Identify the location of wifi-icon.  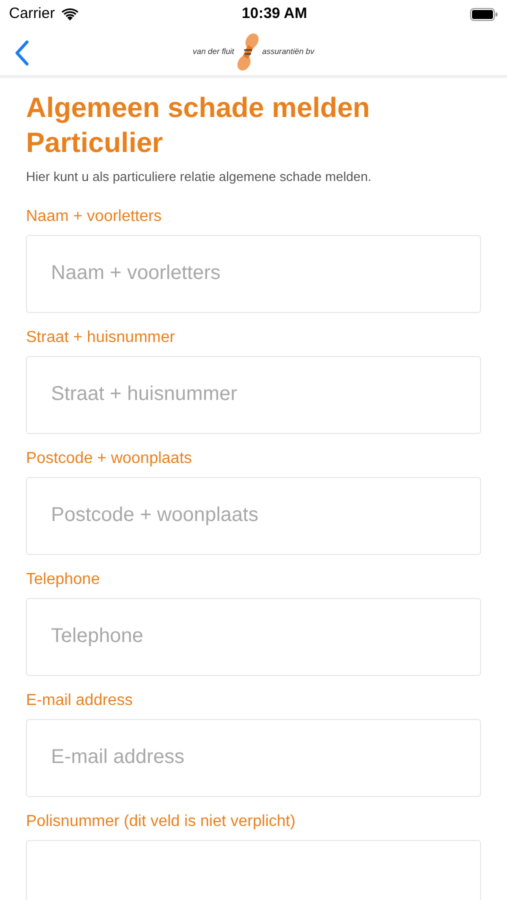
(69, 14).